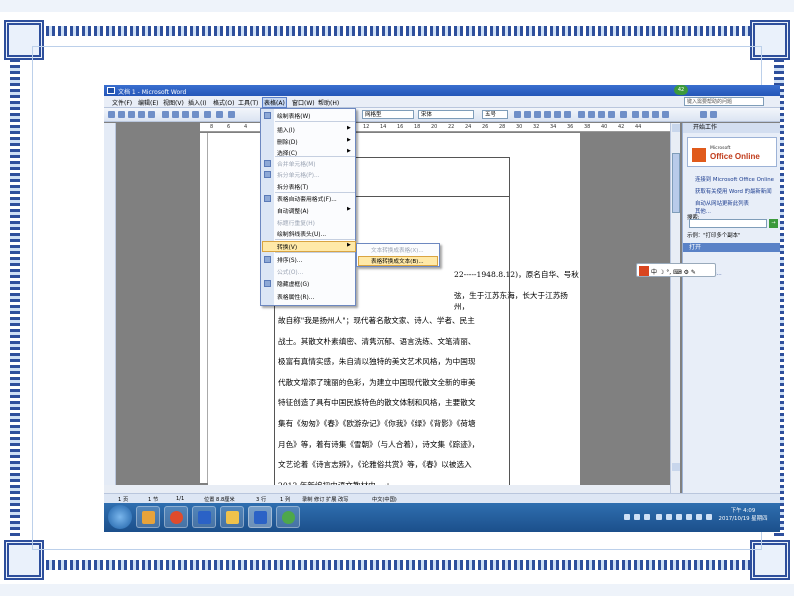  Describe the element at coordinates (703, 114) in the screenshot. I see `highlight-icon` at that location.